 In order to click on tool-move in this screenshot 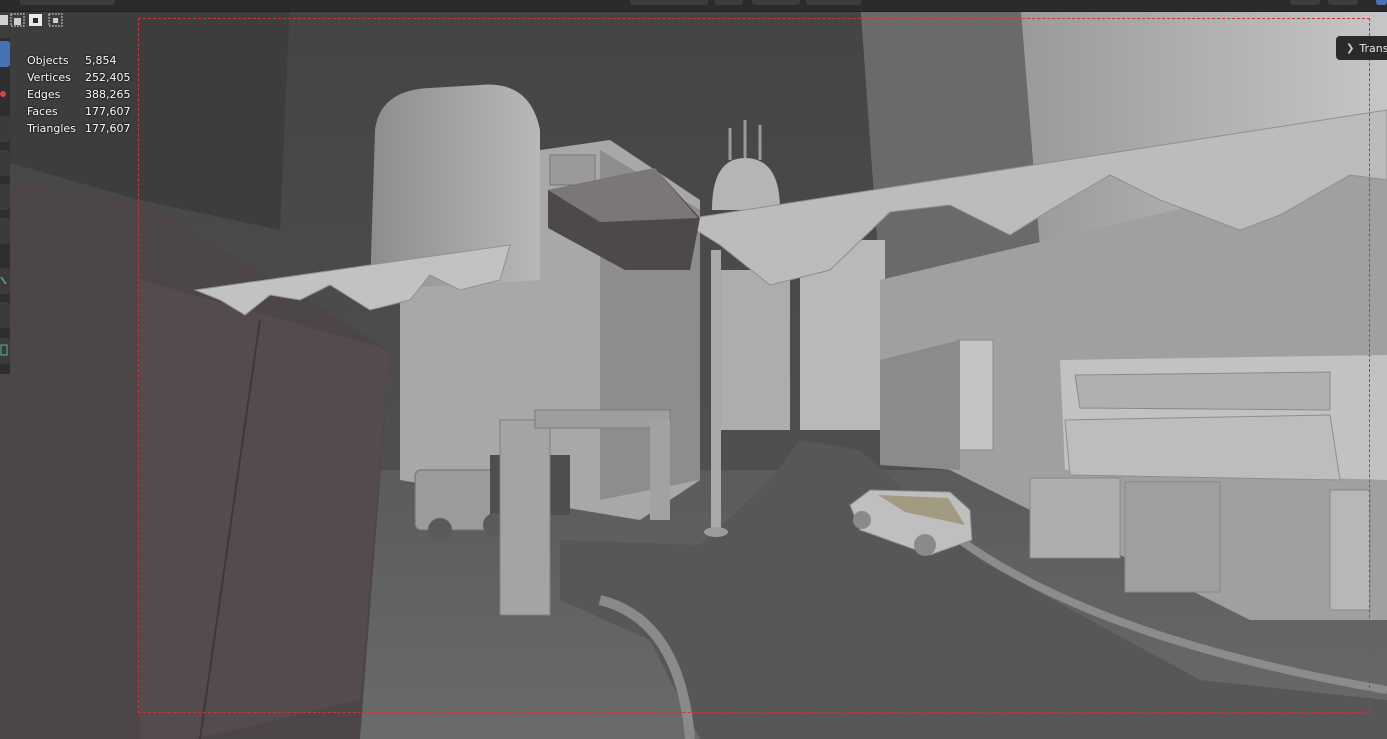, I will do `click(5, 129)`.